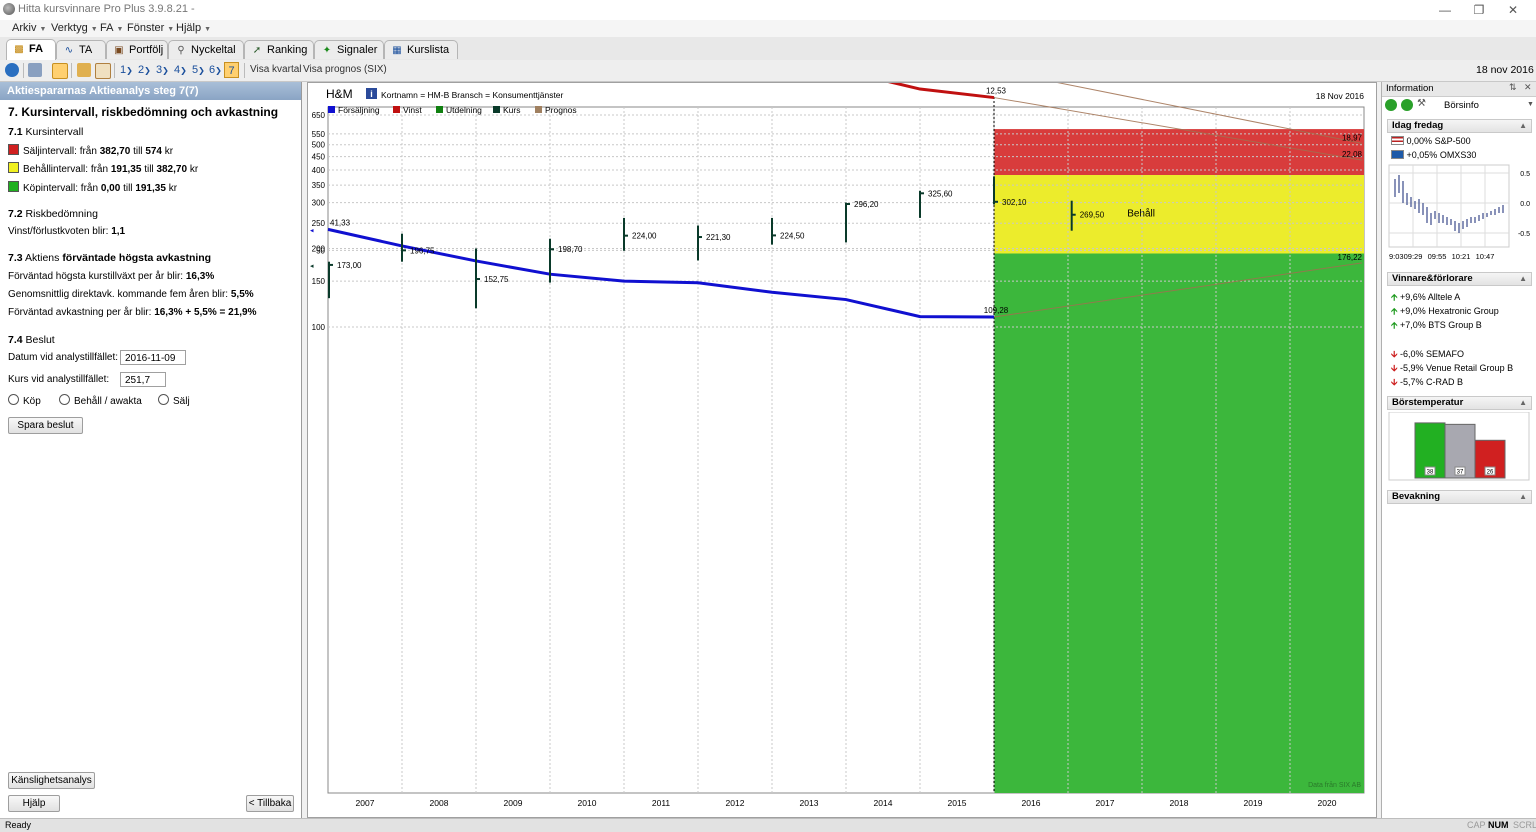 The image size is (1536, 832). I want to click on menu-verktyg: Verktyg ▼, so click(74, 28).